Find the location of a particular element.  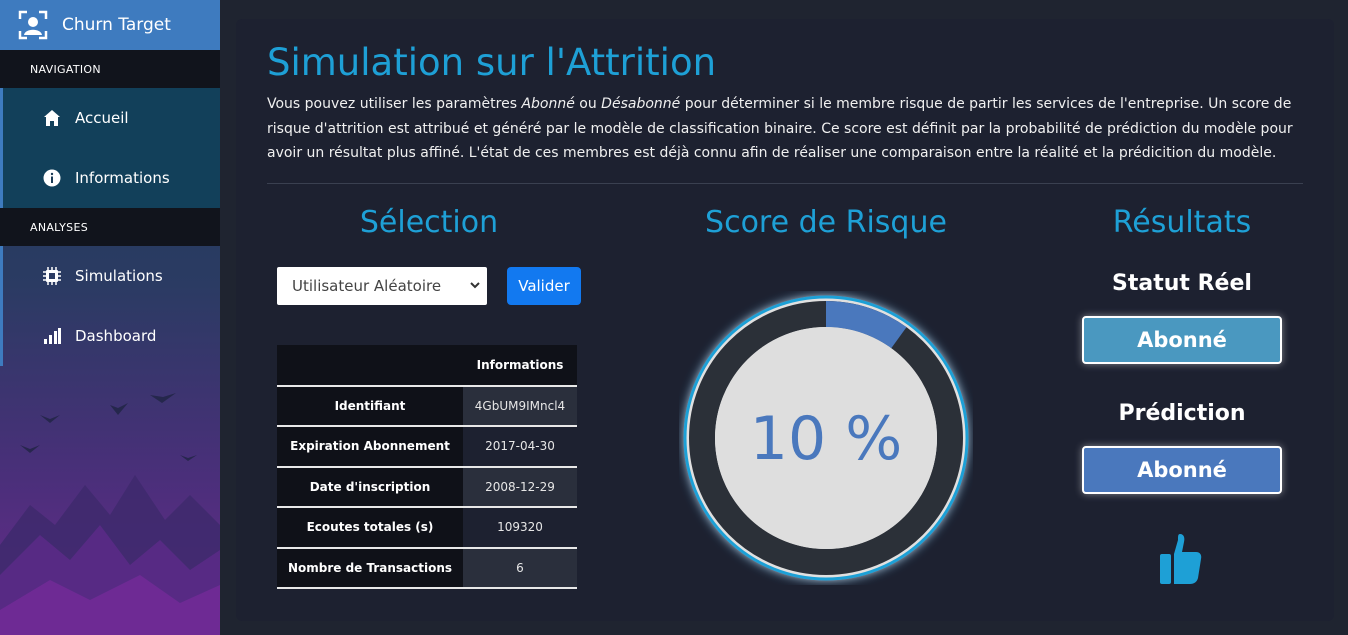

sidebar-item-simulations: Simulations is located at coordinates (110, 276).